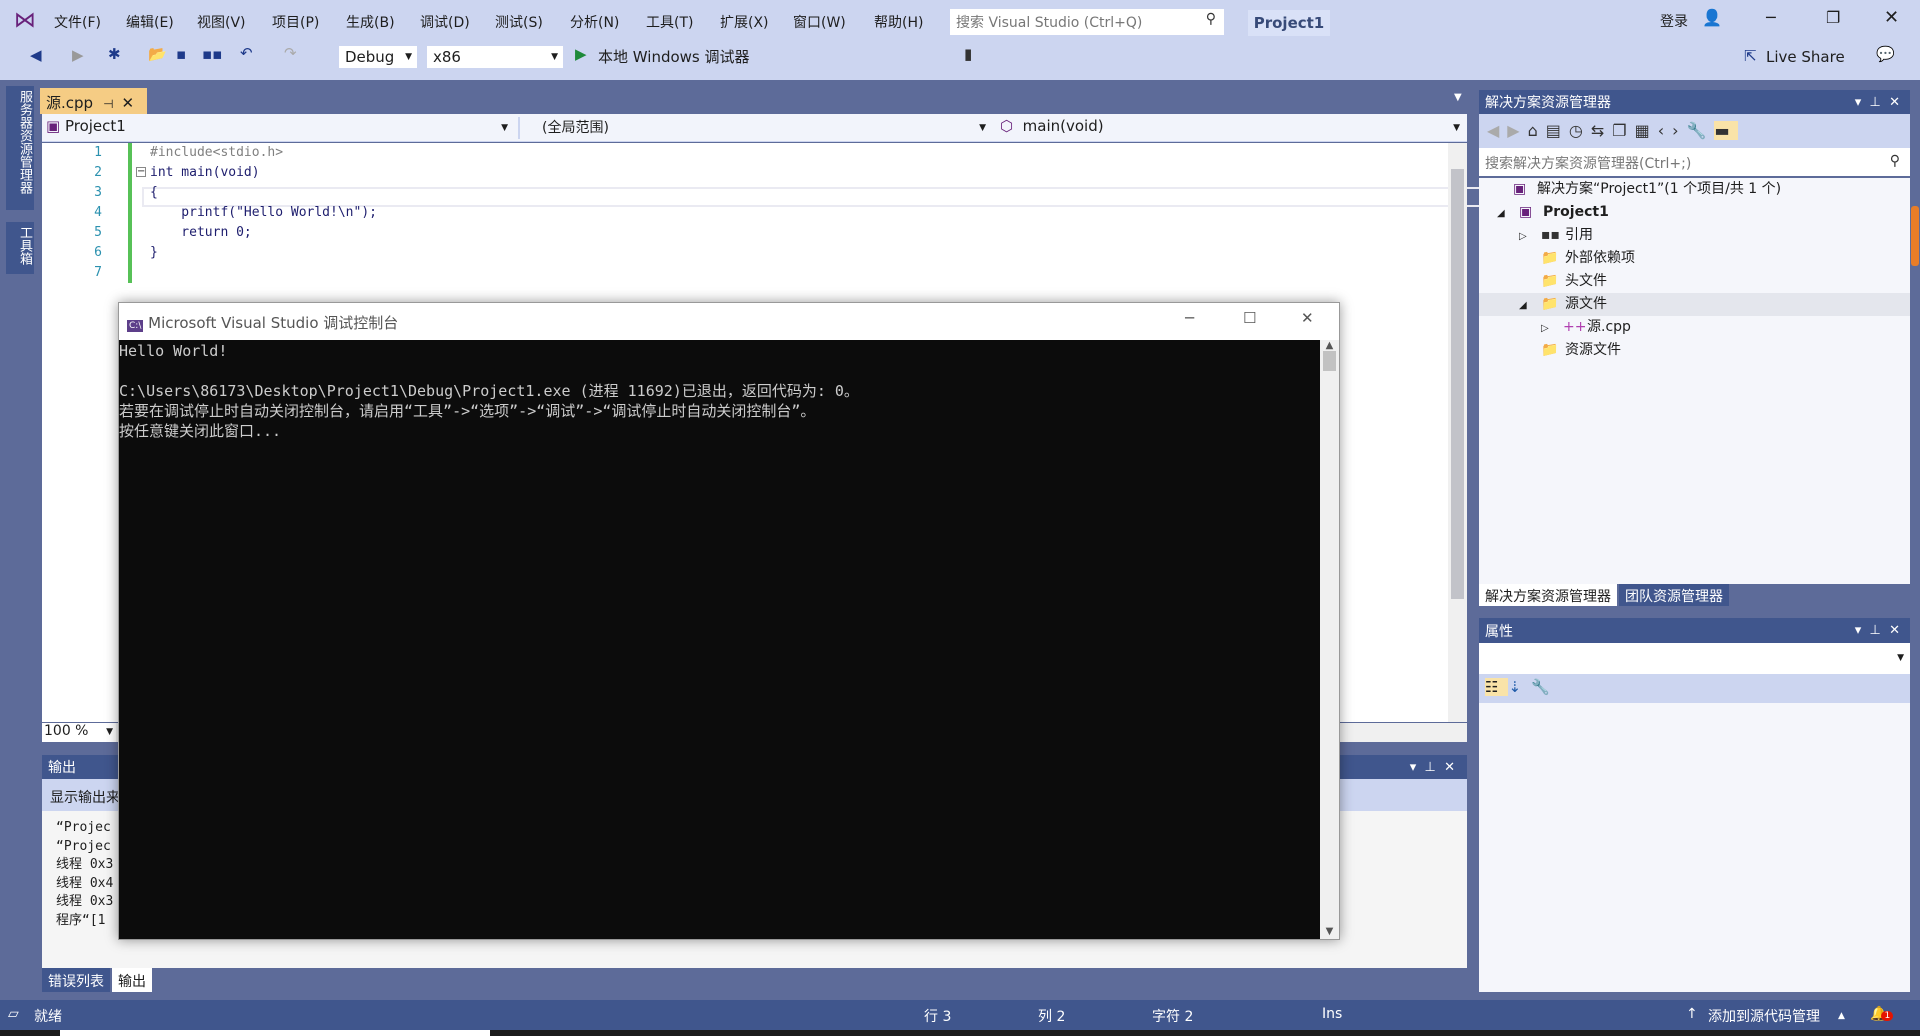 Image resolution: width=1920 pixels, height=1036 pixels. I want to click on code-line: return 0;, so click(200, 233).